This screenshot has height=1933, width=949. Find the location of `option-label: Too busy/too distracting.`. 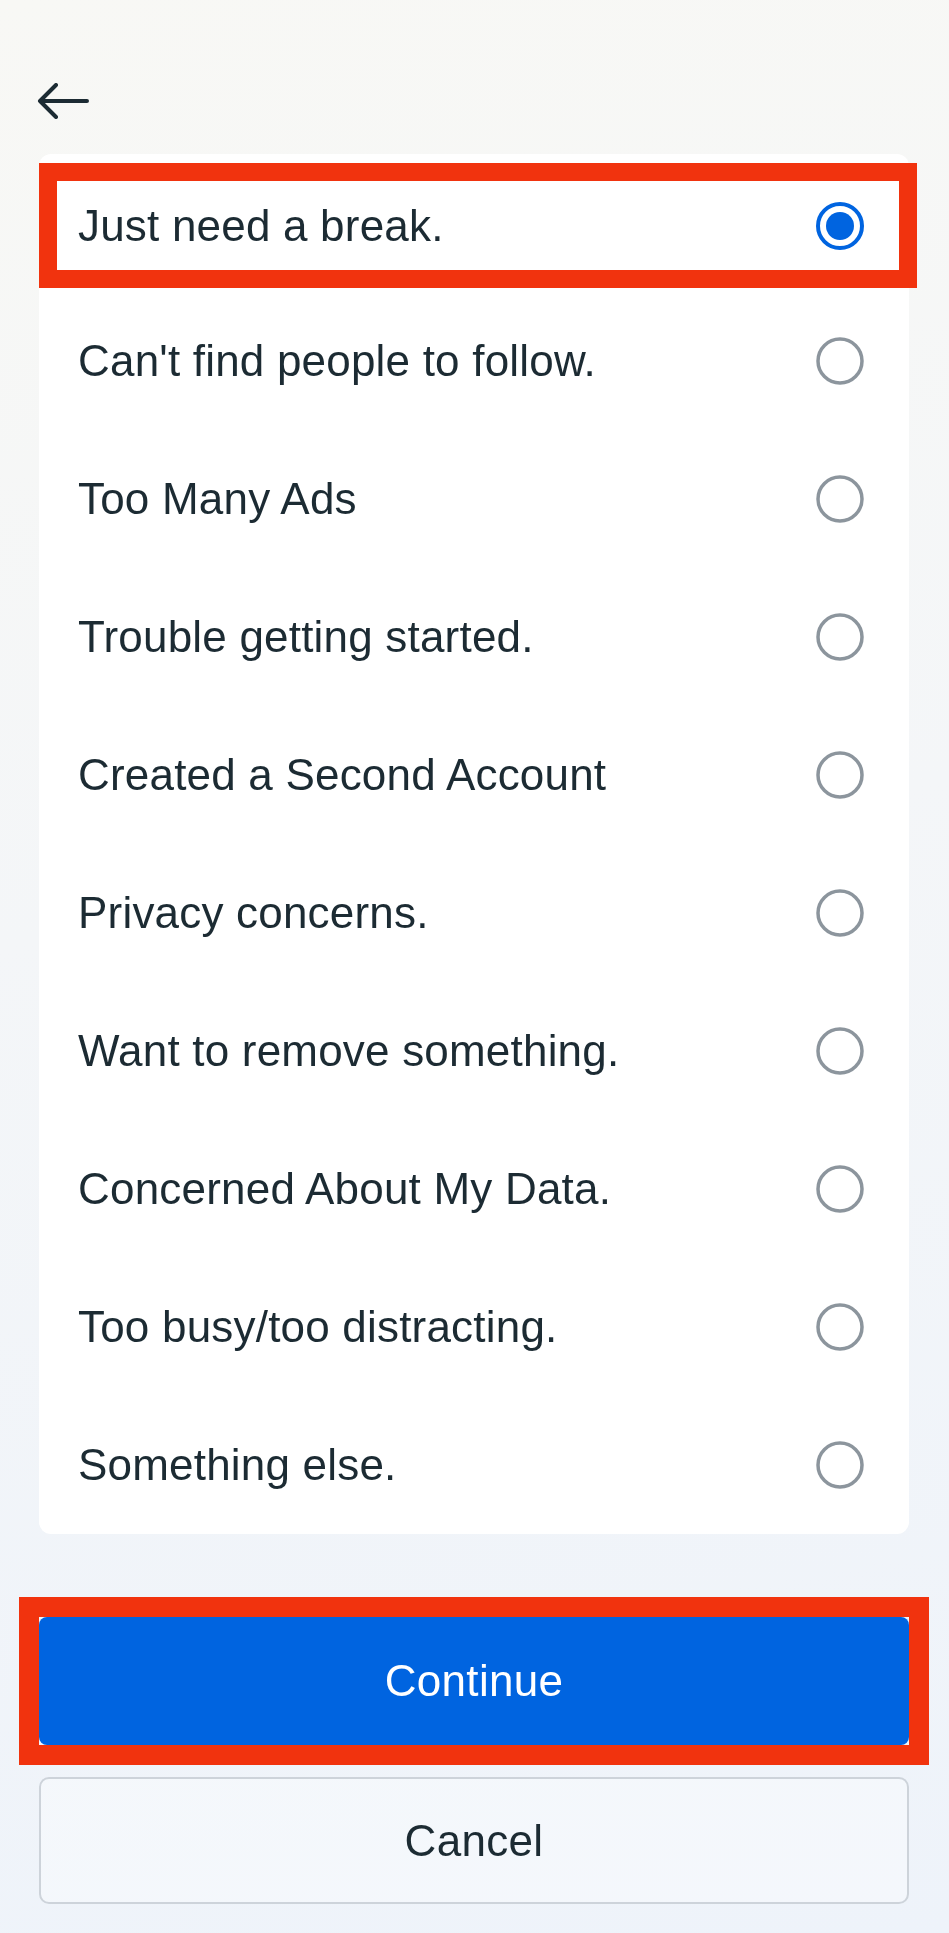

option-label: Too busy/too distracting. is located at coordinates (318, 1327).